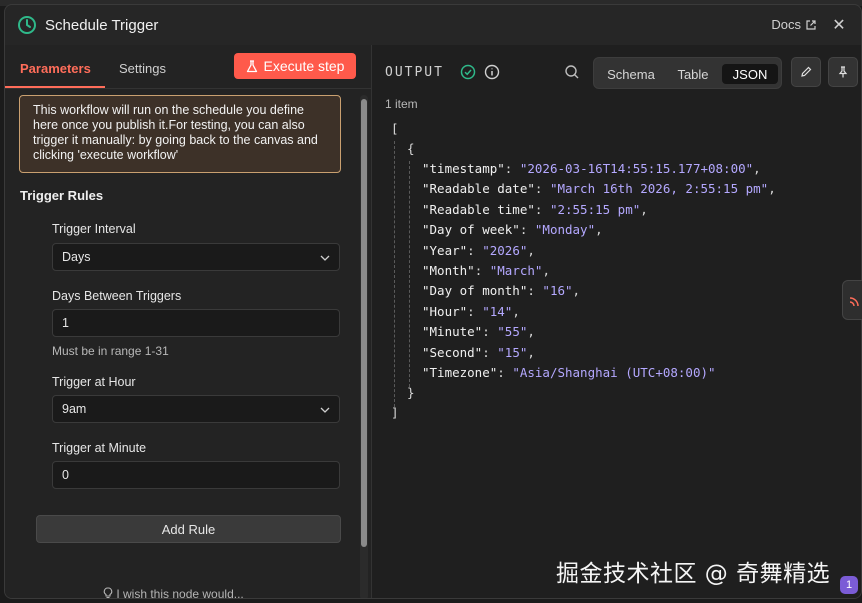 This screenshot has width=862, height=603. What do you see at coordinates (557, 290) in the screenshot?
I see `json-value: "16"` at bounding box center [557, 290].